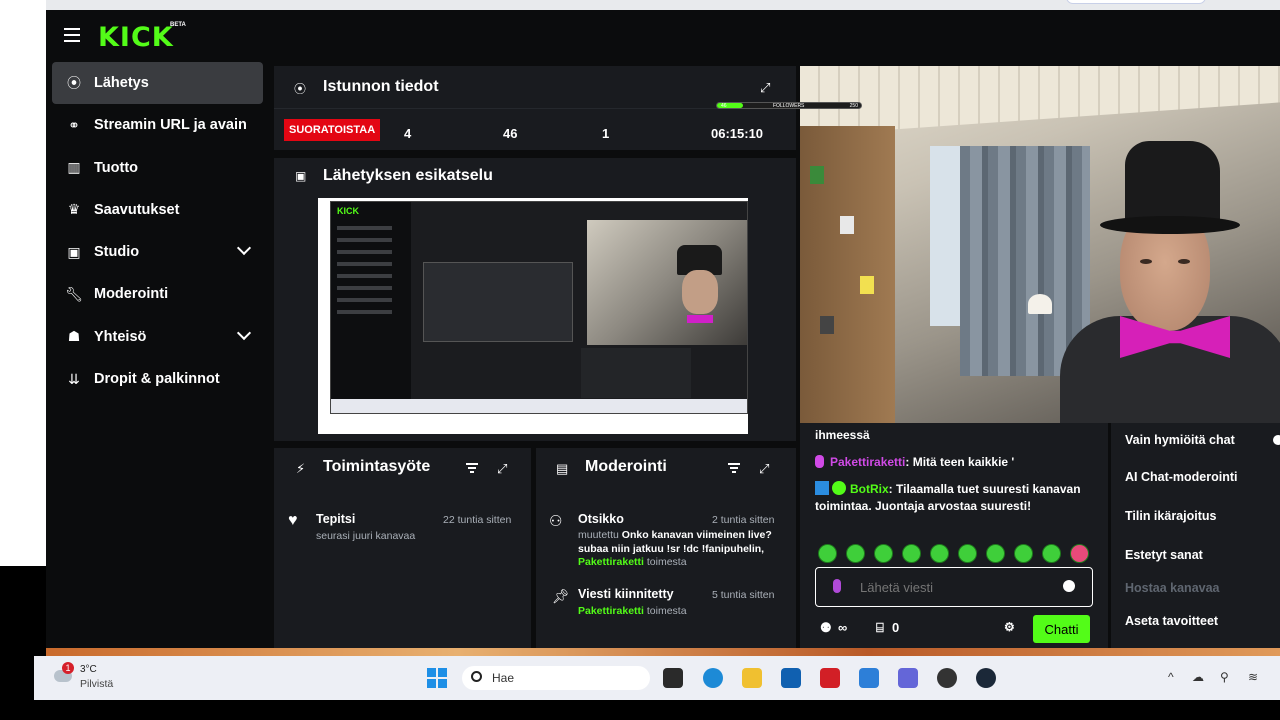  I want to click on chat-input, so click(954, 587).